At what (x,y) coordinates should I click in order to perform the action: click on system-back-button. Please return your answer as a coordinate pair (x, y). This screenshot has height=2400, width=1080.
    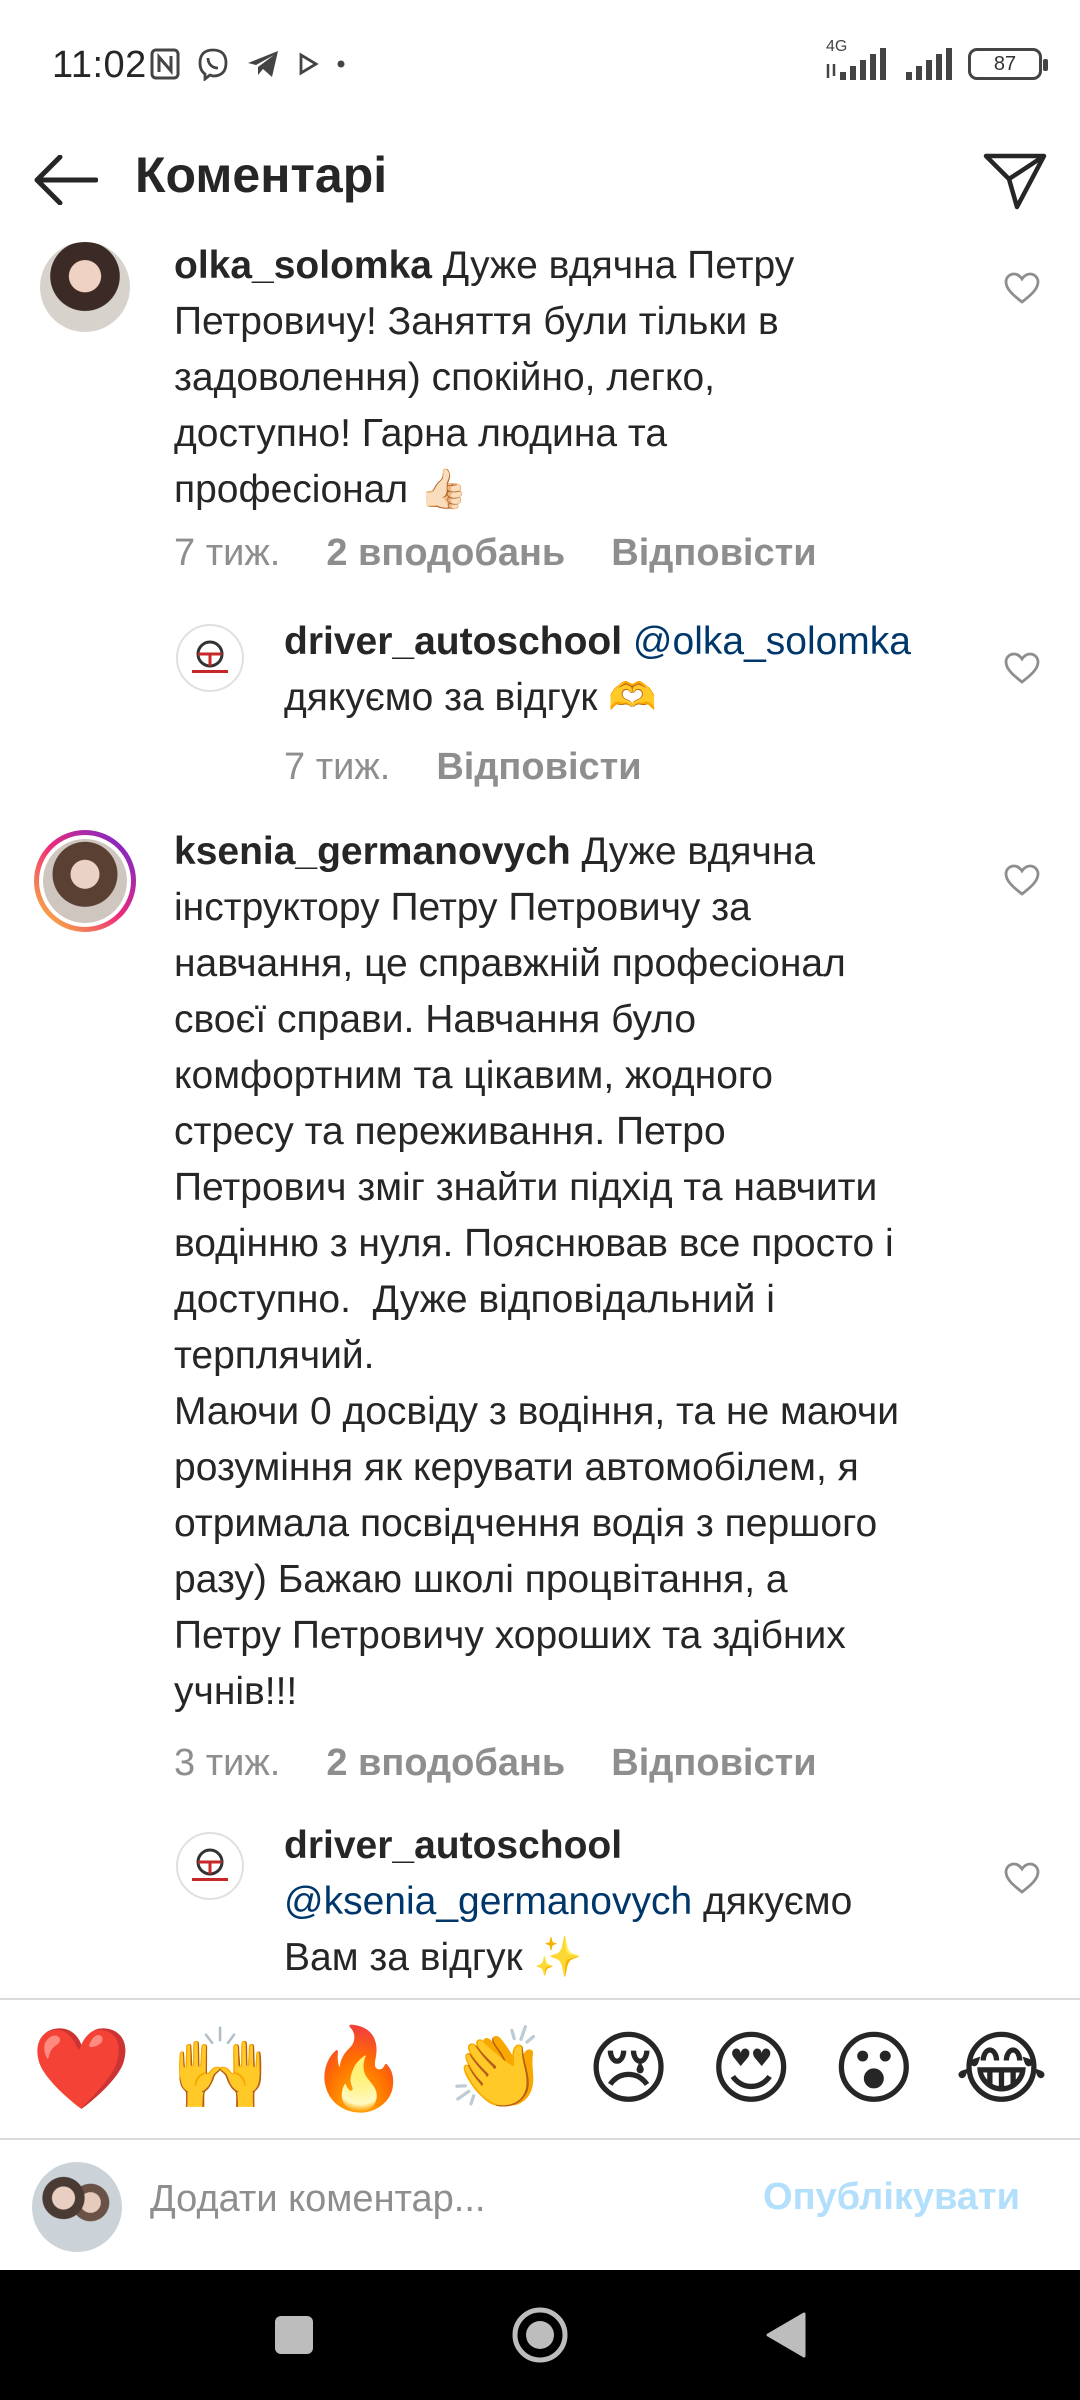
    Looking at the image, I should click on (786, 2335).